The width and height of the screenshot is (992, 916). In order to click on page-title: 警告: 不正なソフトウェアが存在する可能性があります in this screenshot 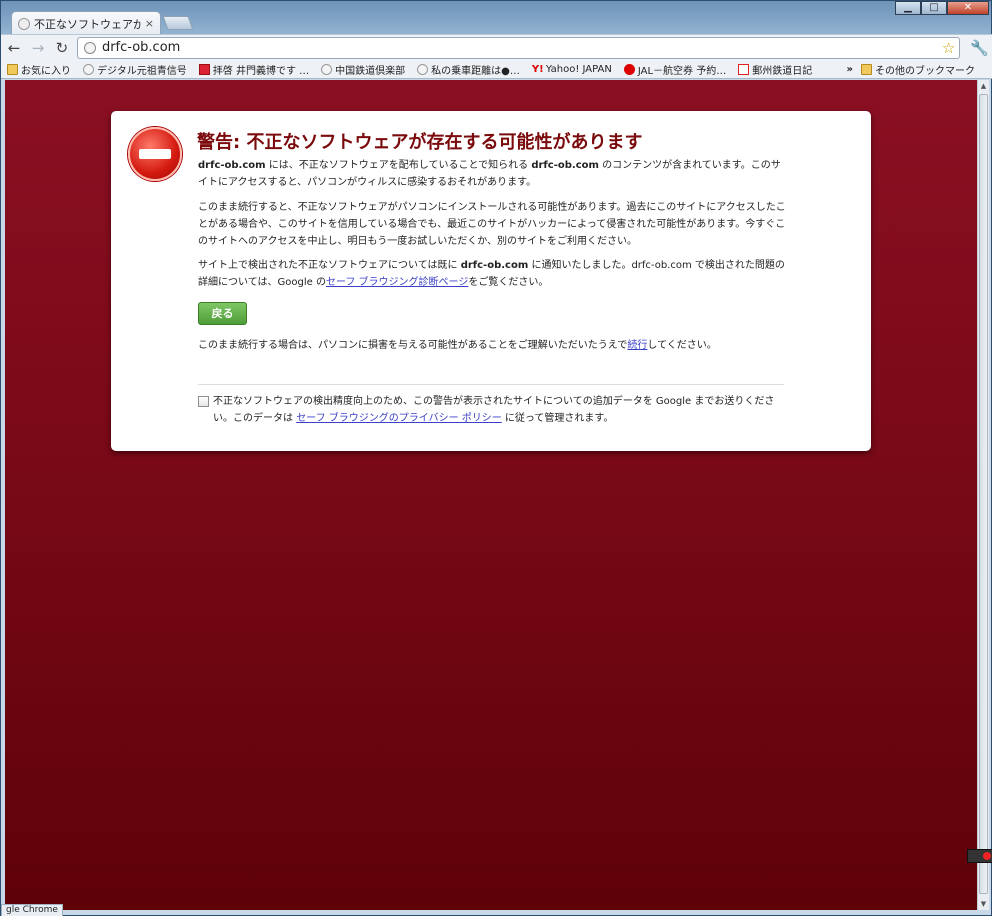, I will do `click(420, 142)`.